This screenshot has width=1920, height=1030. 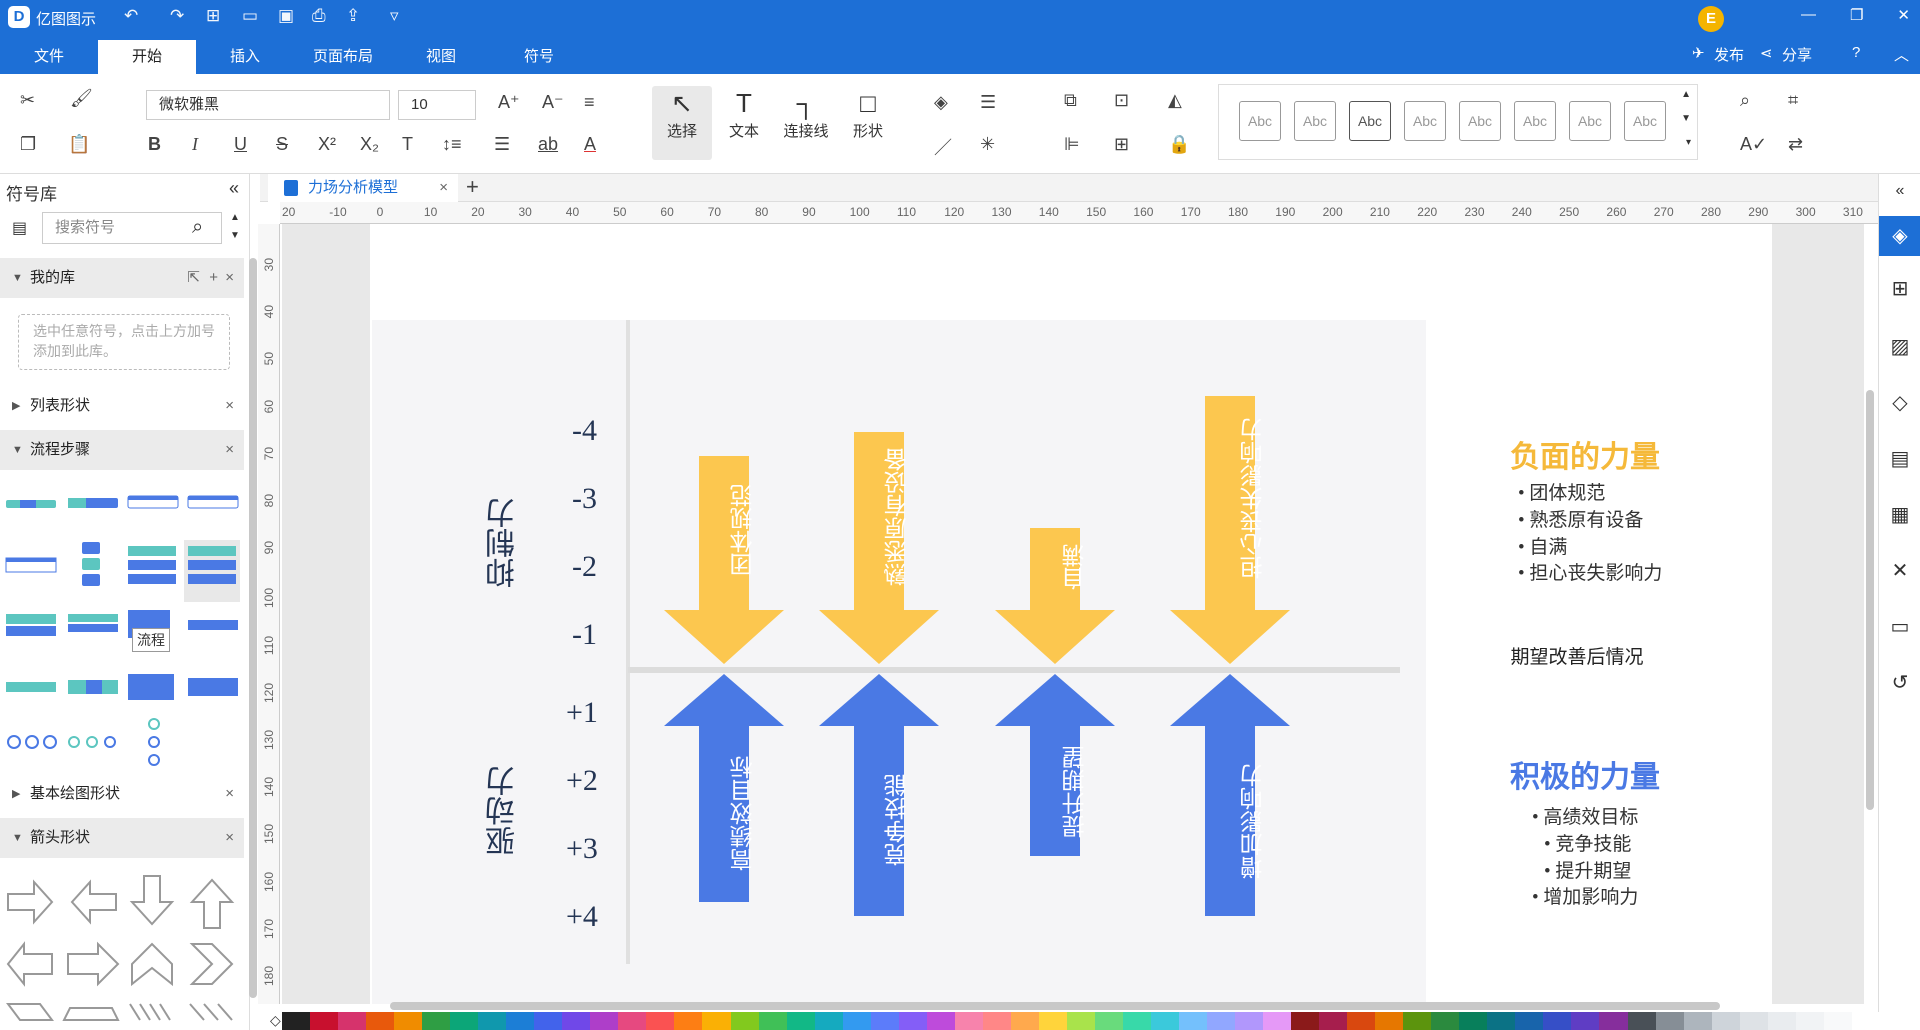 I want to click on collapse-panel-icon: «, so click(x=234, y=188).